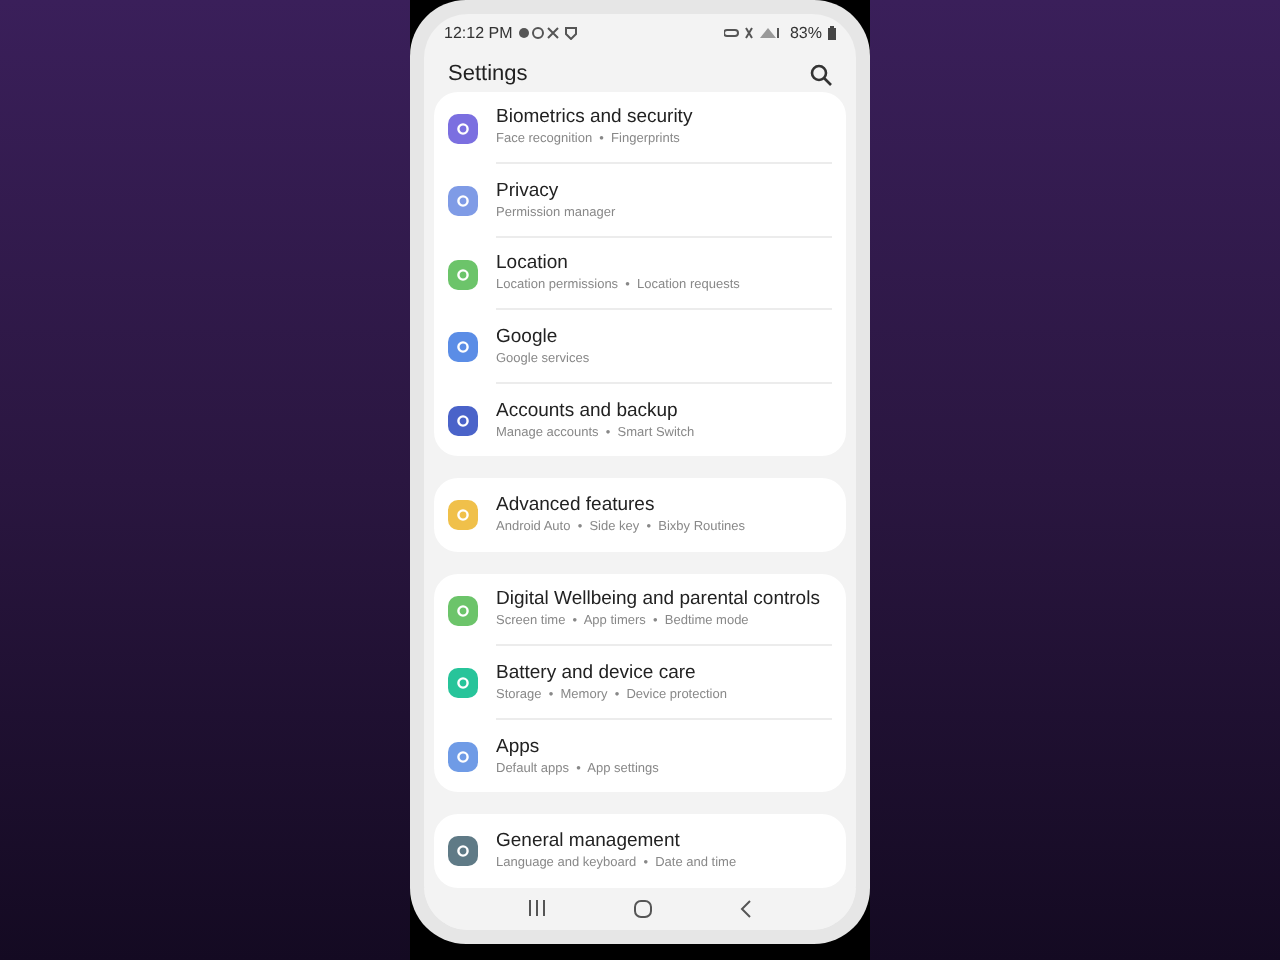 Image resolution: width=1280 pixels, height=960 pixels. I want to click on recent-apps-icon, so click(537, 908).